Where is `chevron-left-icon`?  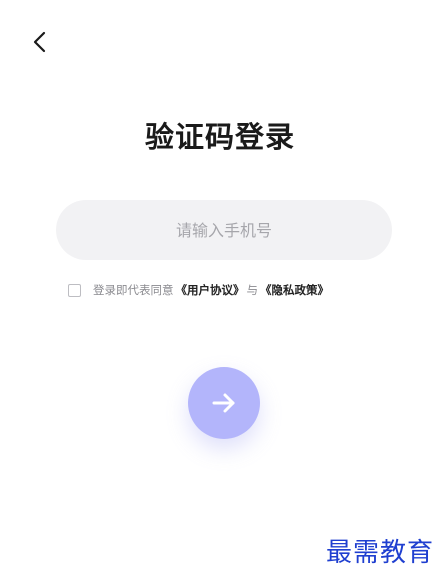
chevron-left-icon is located at coordinates (39, 42).